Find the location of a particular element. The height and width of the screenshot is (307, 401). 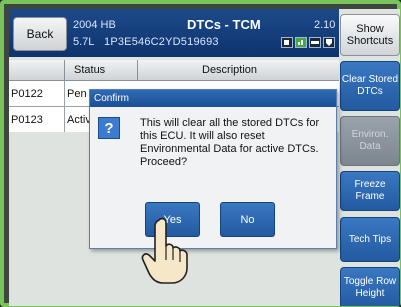

toggle-row-height-button: Toggle Row Height is located at coordinates (370, 286).